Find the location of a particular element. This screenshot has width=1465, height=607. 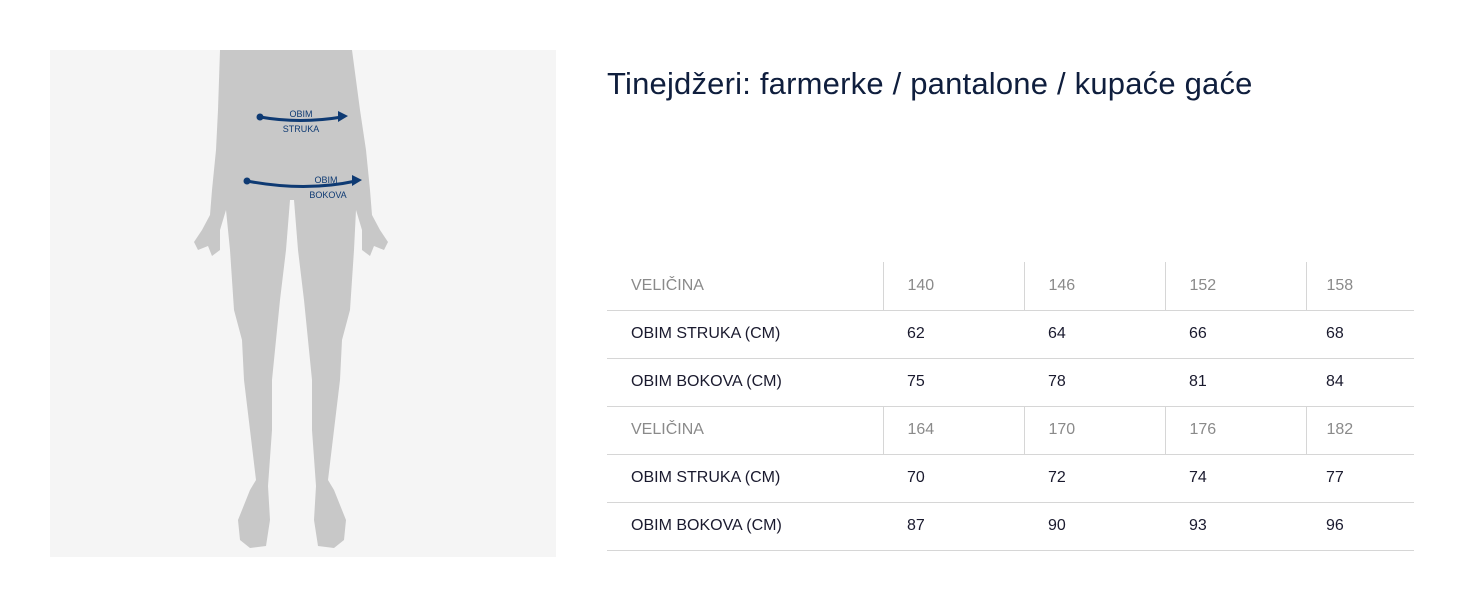

size-cell: 140 is located at coordinates (953, 286).